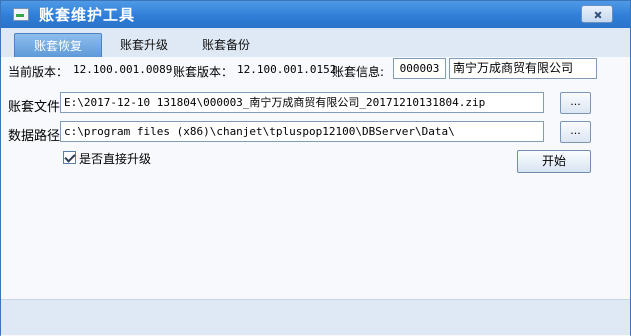  Describe the element at coordinates (287, 69) in the screenshot. I see `account-version-value: 12.100.001.0152` at that location.